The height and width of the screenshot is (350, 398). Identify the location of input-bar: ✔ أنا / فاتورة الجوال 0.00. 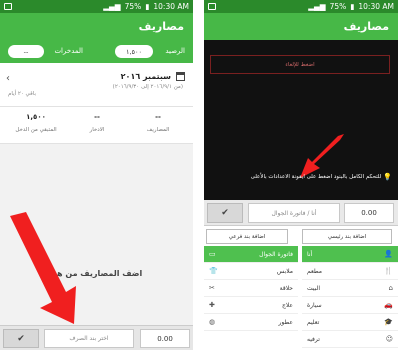
(301, 213).